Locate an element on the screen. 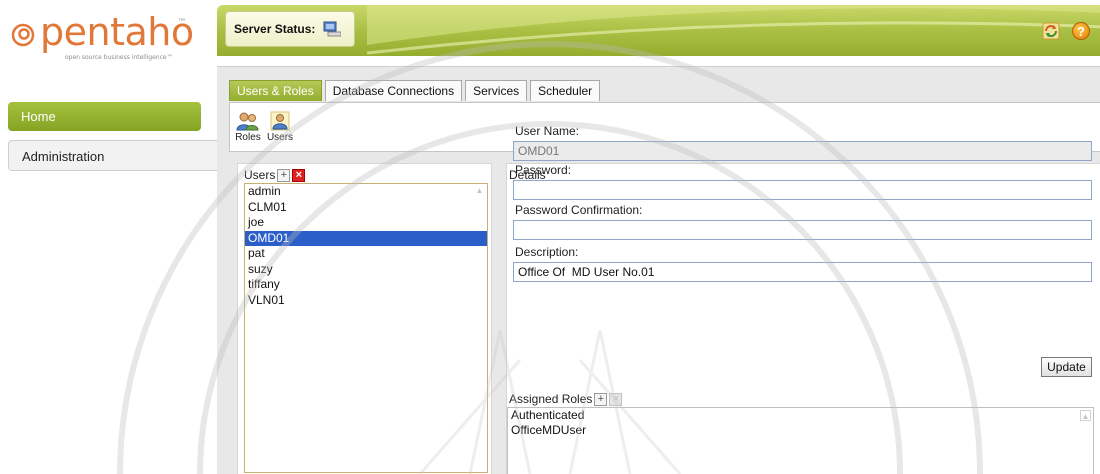 This screenshot has height=474, width=1100. pentaho-swirl-icon is located at coordinates (23, 35).